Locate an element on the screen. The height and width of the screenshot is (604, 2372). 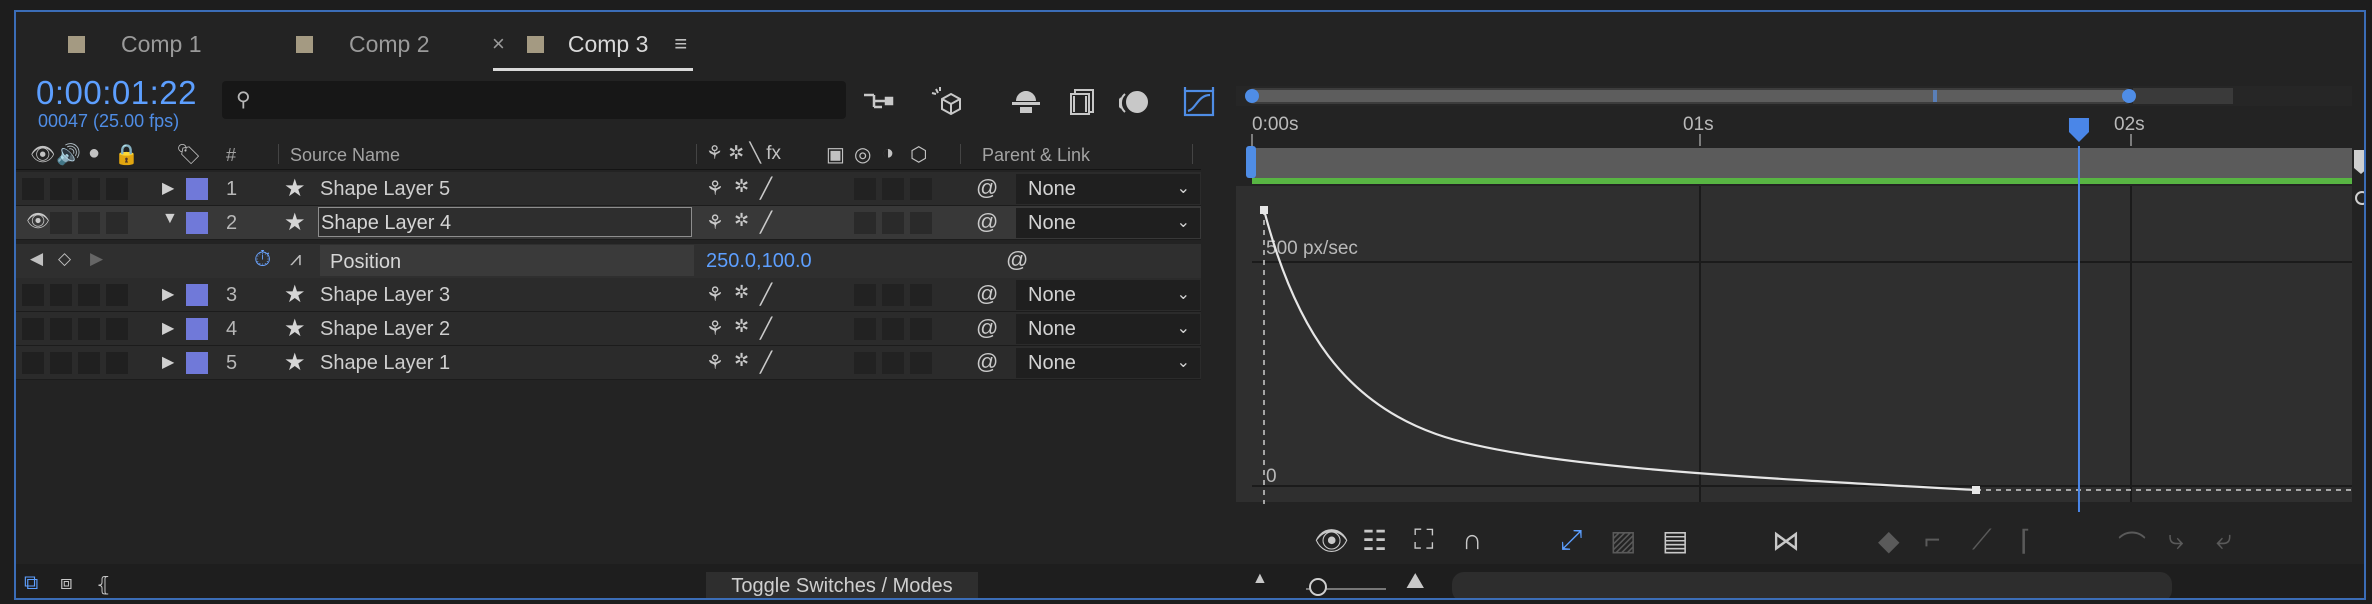
graph-editor-toggle-icon is located at coordinates (1200, 102).